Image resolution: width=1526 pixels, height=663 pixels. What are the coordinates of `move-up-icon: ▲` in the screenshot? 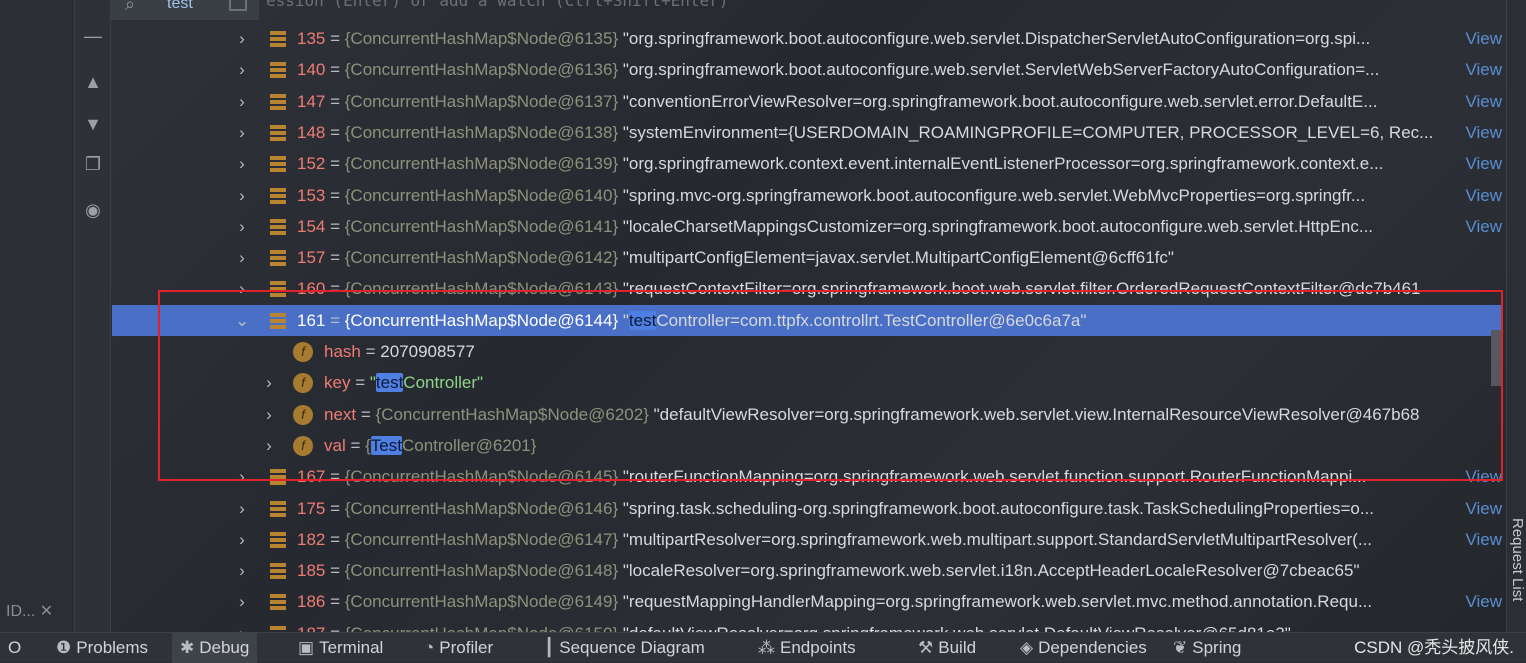 It's located at (93, 82).